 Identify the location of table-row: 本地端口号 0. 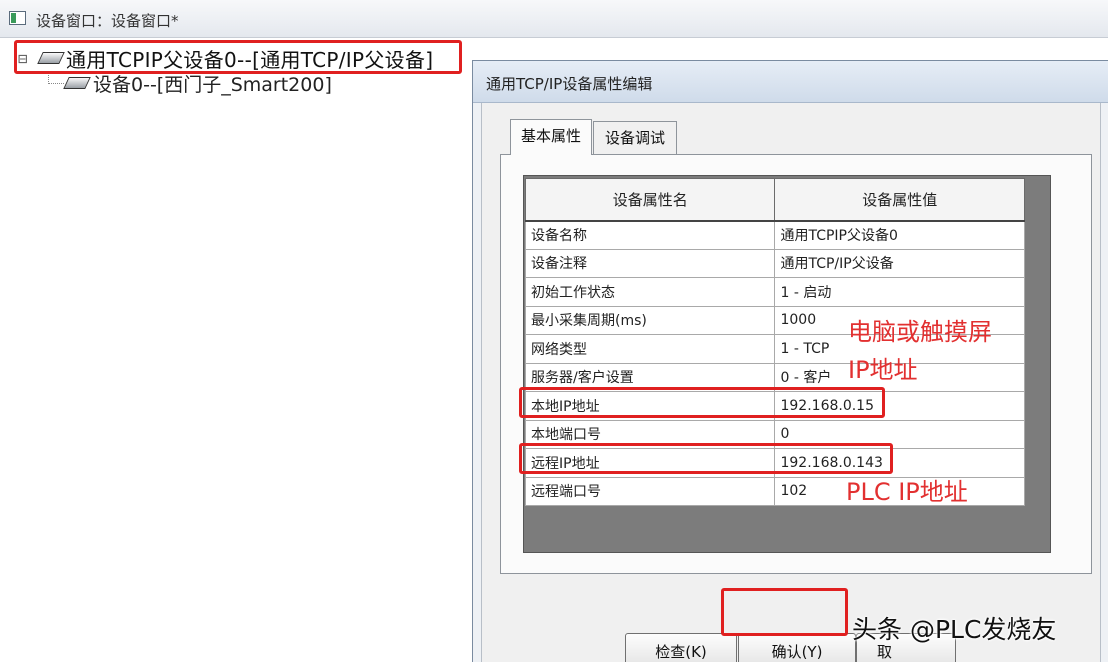
(774, 434).